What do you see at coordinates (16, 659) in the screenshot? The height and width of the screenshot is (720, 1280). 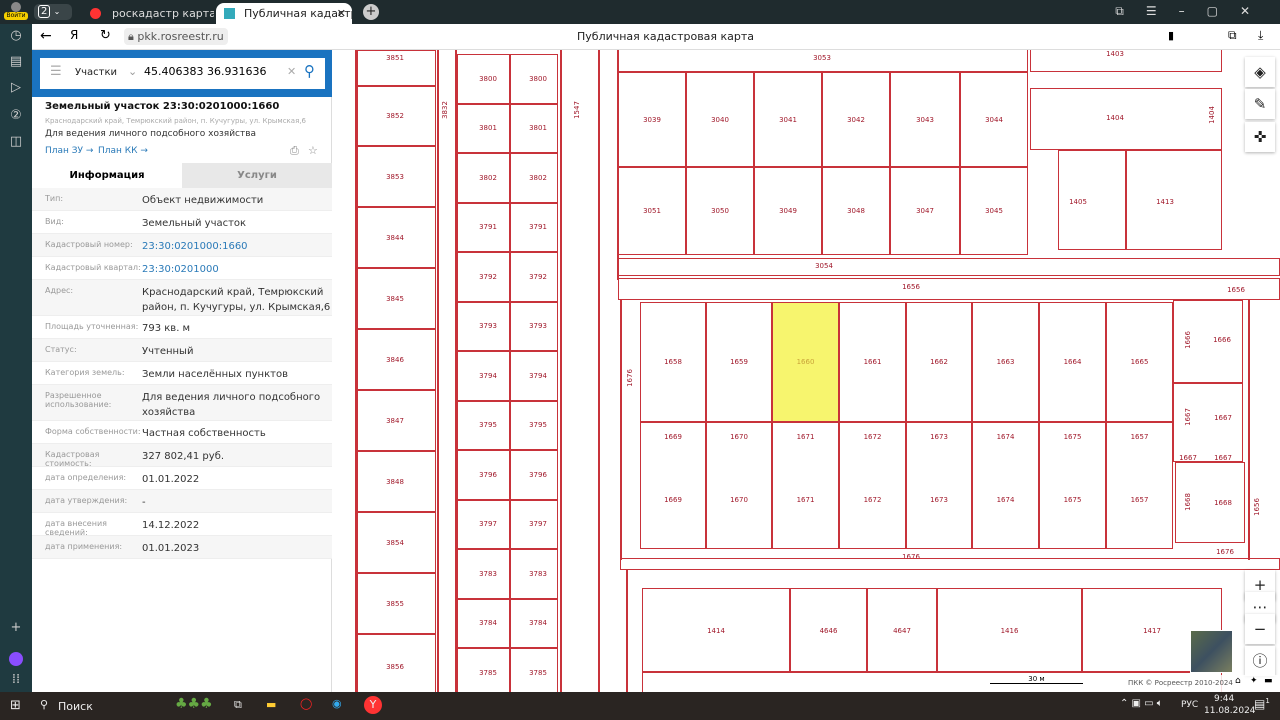 I see `alice-icon` at bounding box center [16, 659].